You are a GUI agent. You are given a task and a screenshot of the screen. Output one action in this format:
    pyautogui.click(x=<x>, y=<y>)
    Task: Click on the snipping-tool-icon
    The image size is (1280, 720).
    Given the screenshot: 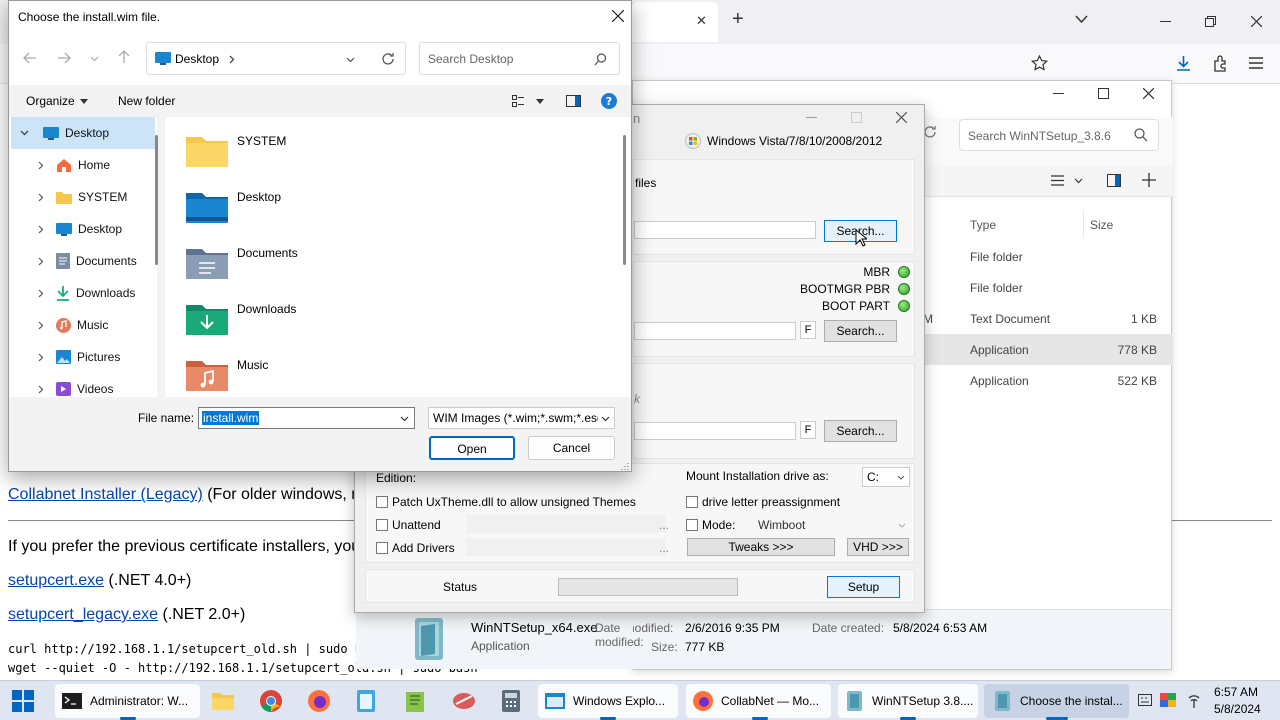 What is the action you would take?
    pyautogui.click(x=464, y=701)
    